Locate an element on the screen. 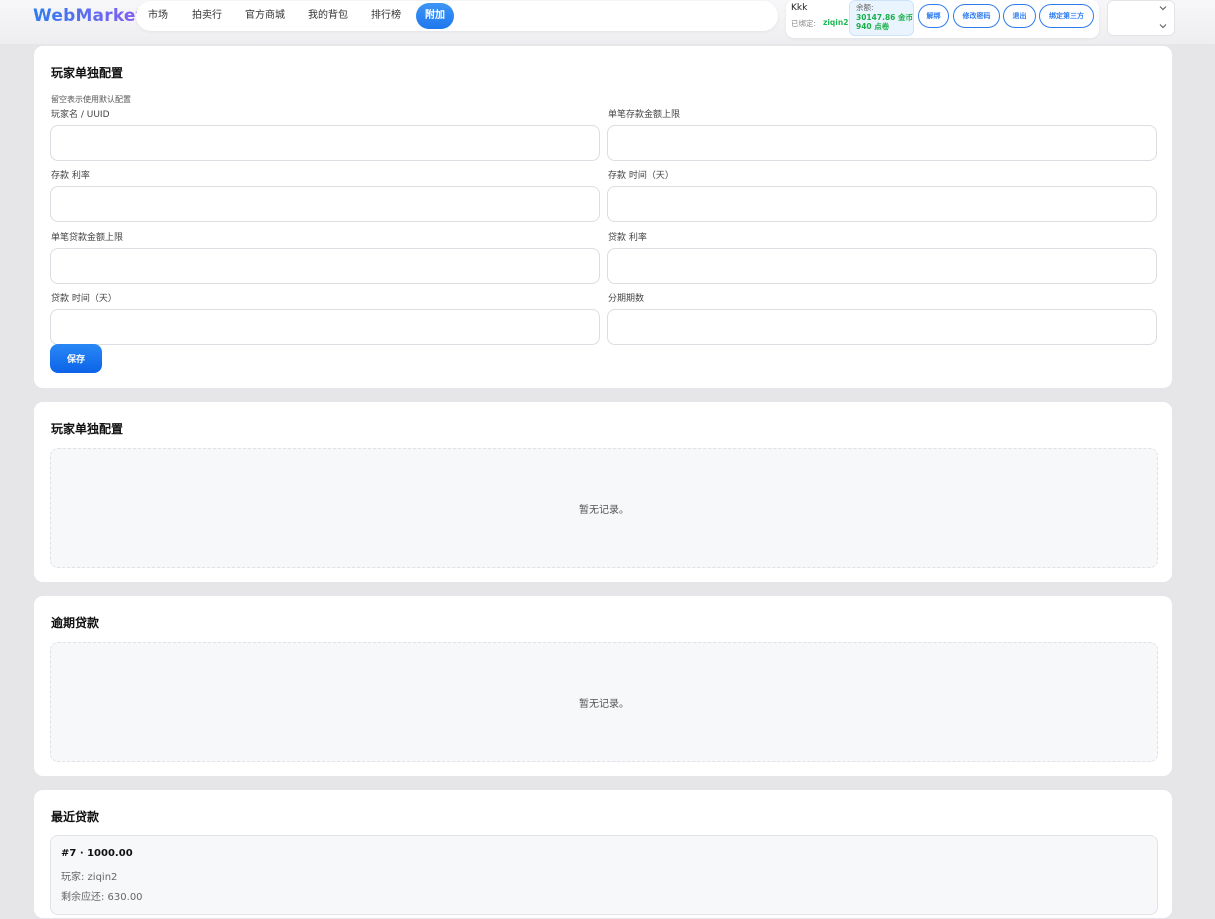 The width and height of the screenshot is (1215, 919). nav-leaderboard: 排行榜 is located at coordinates (386, 16).